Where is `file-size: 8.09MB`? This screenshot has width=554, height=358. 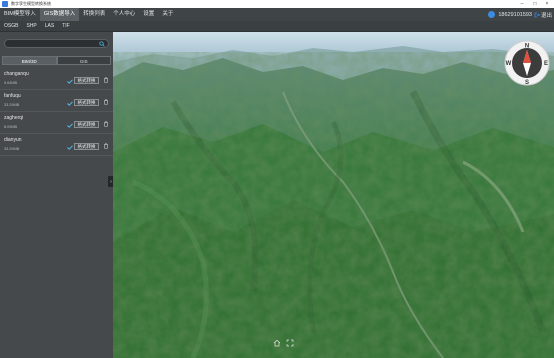
file-size: 8.09MB is located at coordinates (11, 127).